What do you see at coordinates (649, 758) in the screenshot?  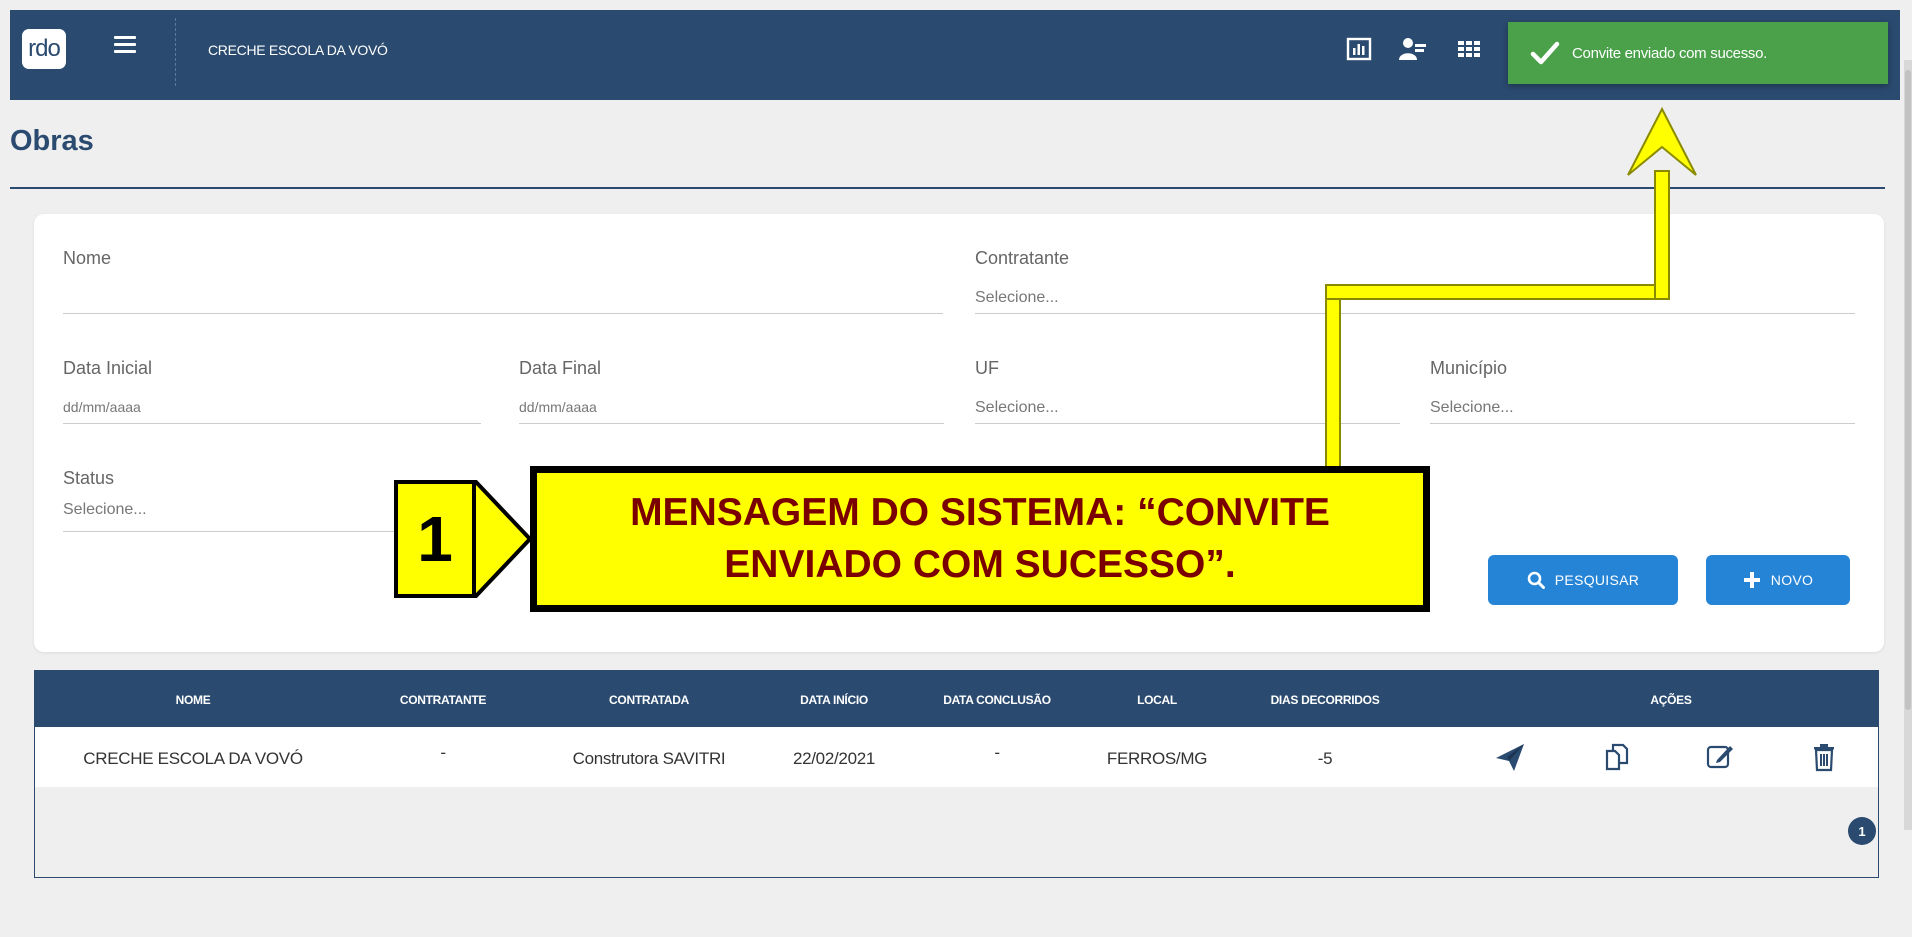 I see `cell-contratada: Construtora SAVITRI` at bounding box center [649, 758].